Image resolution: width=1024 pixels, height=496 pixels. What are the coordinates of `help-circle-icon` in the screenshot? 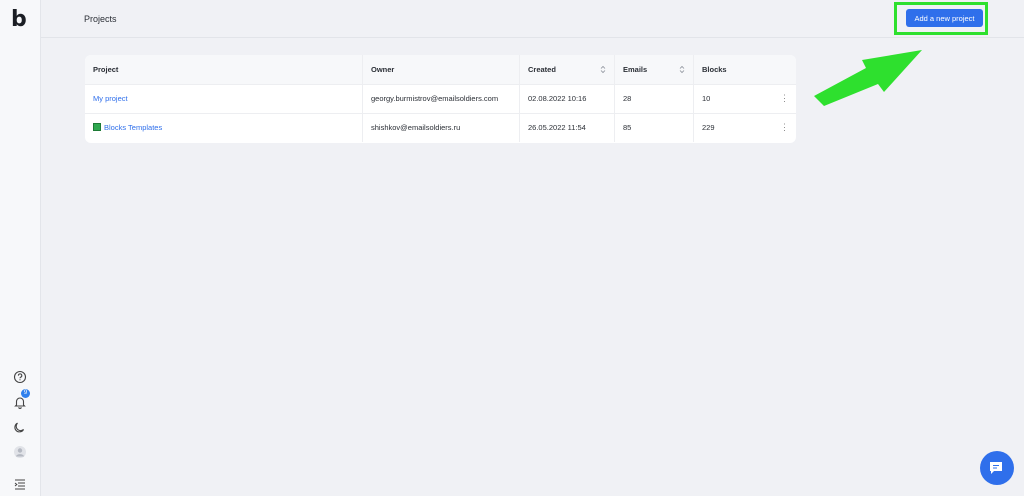 It's located at (20, 377).